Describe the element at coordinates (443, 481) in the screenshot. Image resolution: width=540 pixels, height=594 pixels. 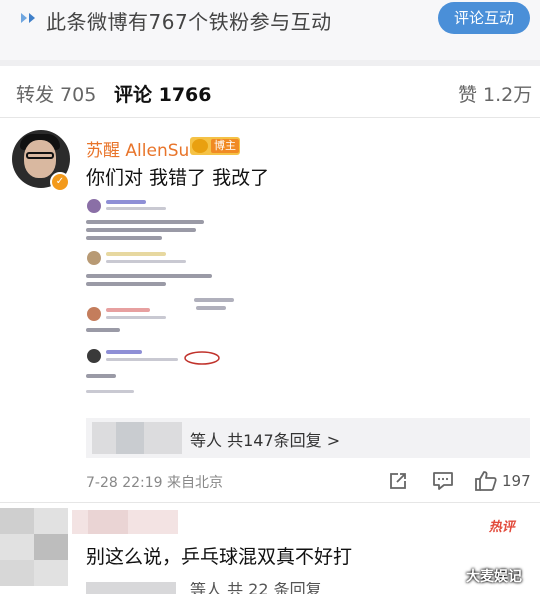
I see `comment-icon` at that location.